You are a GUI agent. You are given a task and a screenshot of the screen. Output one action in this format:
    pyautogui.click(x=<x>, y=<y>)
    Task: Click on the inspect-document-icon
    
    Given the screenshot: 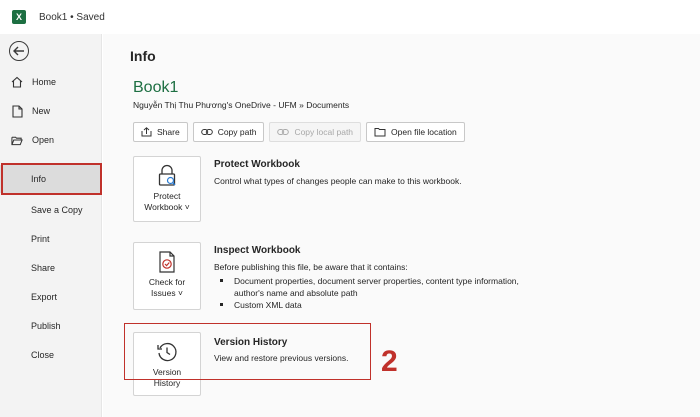 What is the action you would take?
    pyautogui.click(x=167, y=262)
    